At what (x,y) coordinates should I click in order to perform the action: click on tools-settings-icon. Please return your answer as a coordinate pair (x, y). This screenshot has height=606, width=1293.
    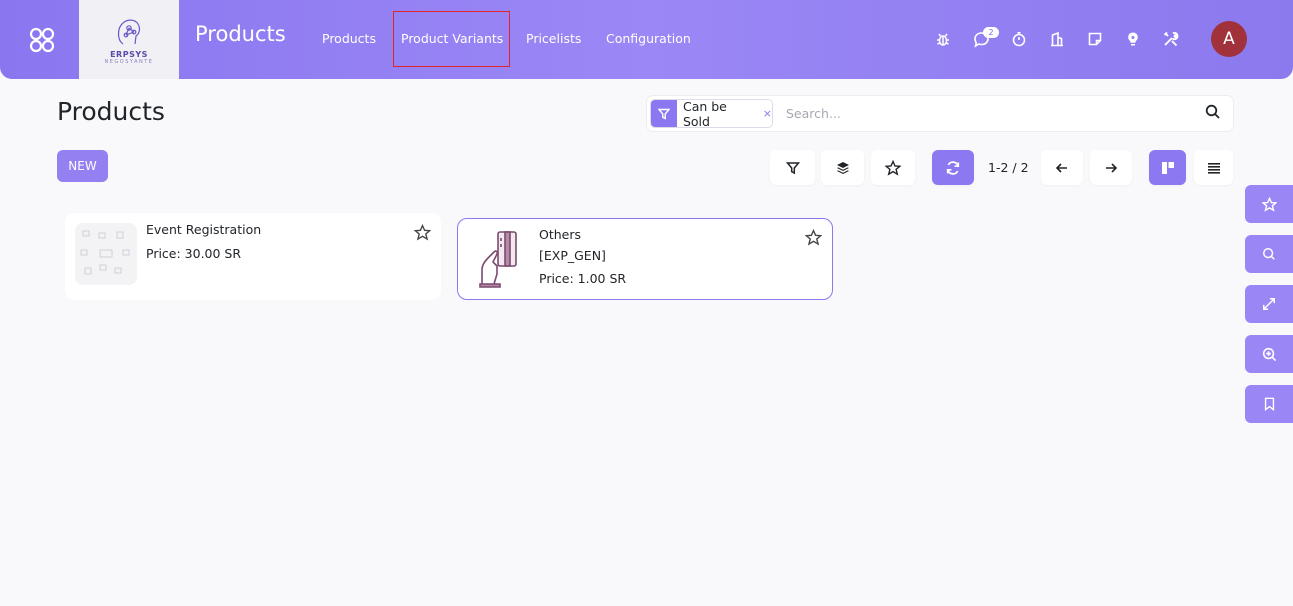
    Looking at the image, I should click on (1171, 39).